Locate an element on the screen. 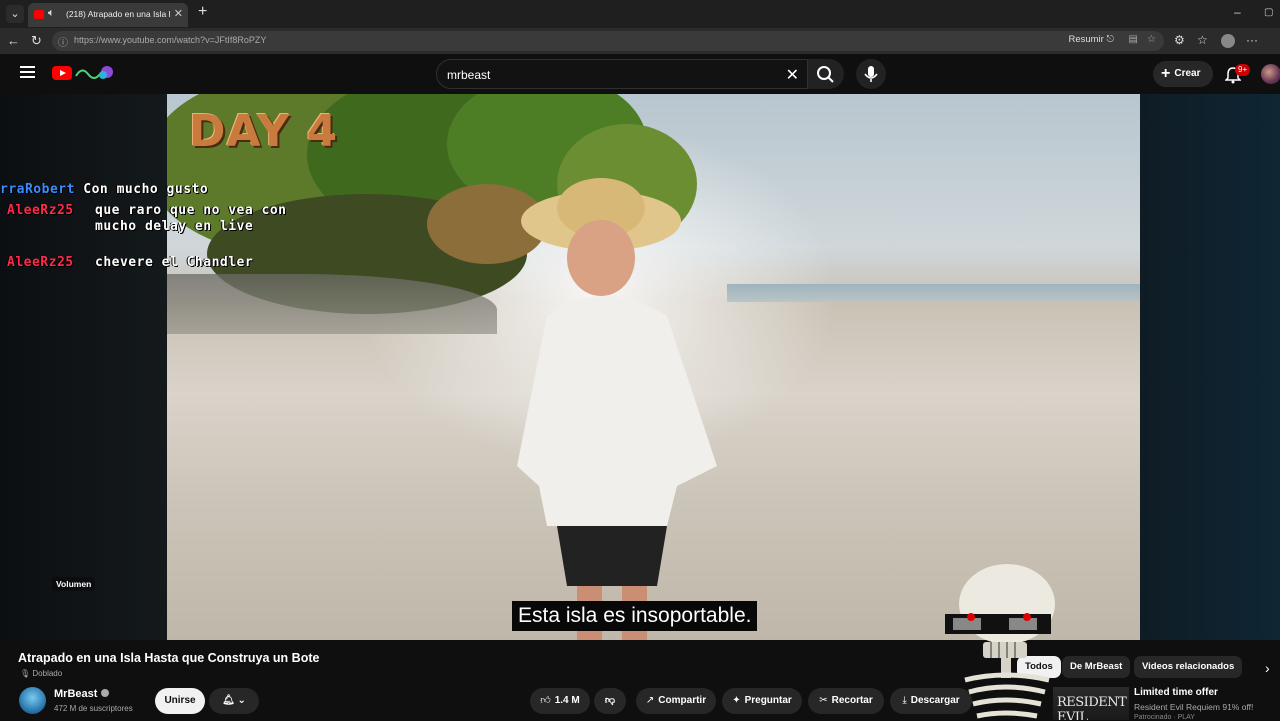  sparkle-icon: ✦ is located at coordinates (736, 700).